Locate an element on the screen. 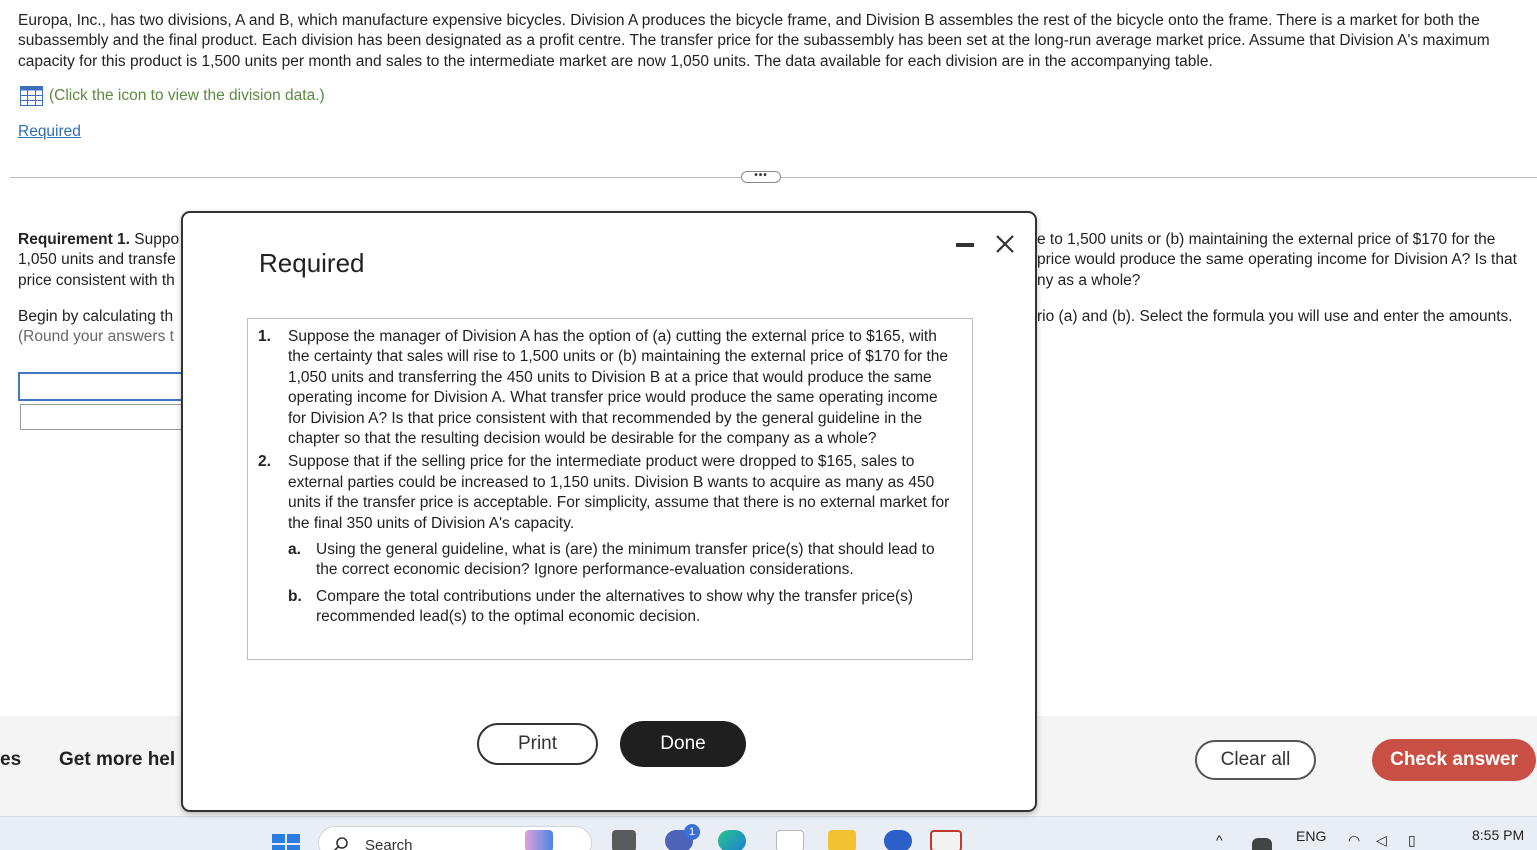 This screenshot has width=1537, height=850. bottom-bar-left-fragment: es is located at coordinates (10, 760).